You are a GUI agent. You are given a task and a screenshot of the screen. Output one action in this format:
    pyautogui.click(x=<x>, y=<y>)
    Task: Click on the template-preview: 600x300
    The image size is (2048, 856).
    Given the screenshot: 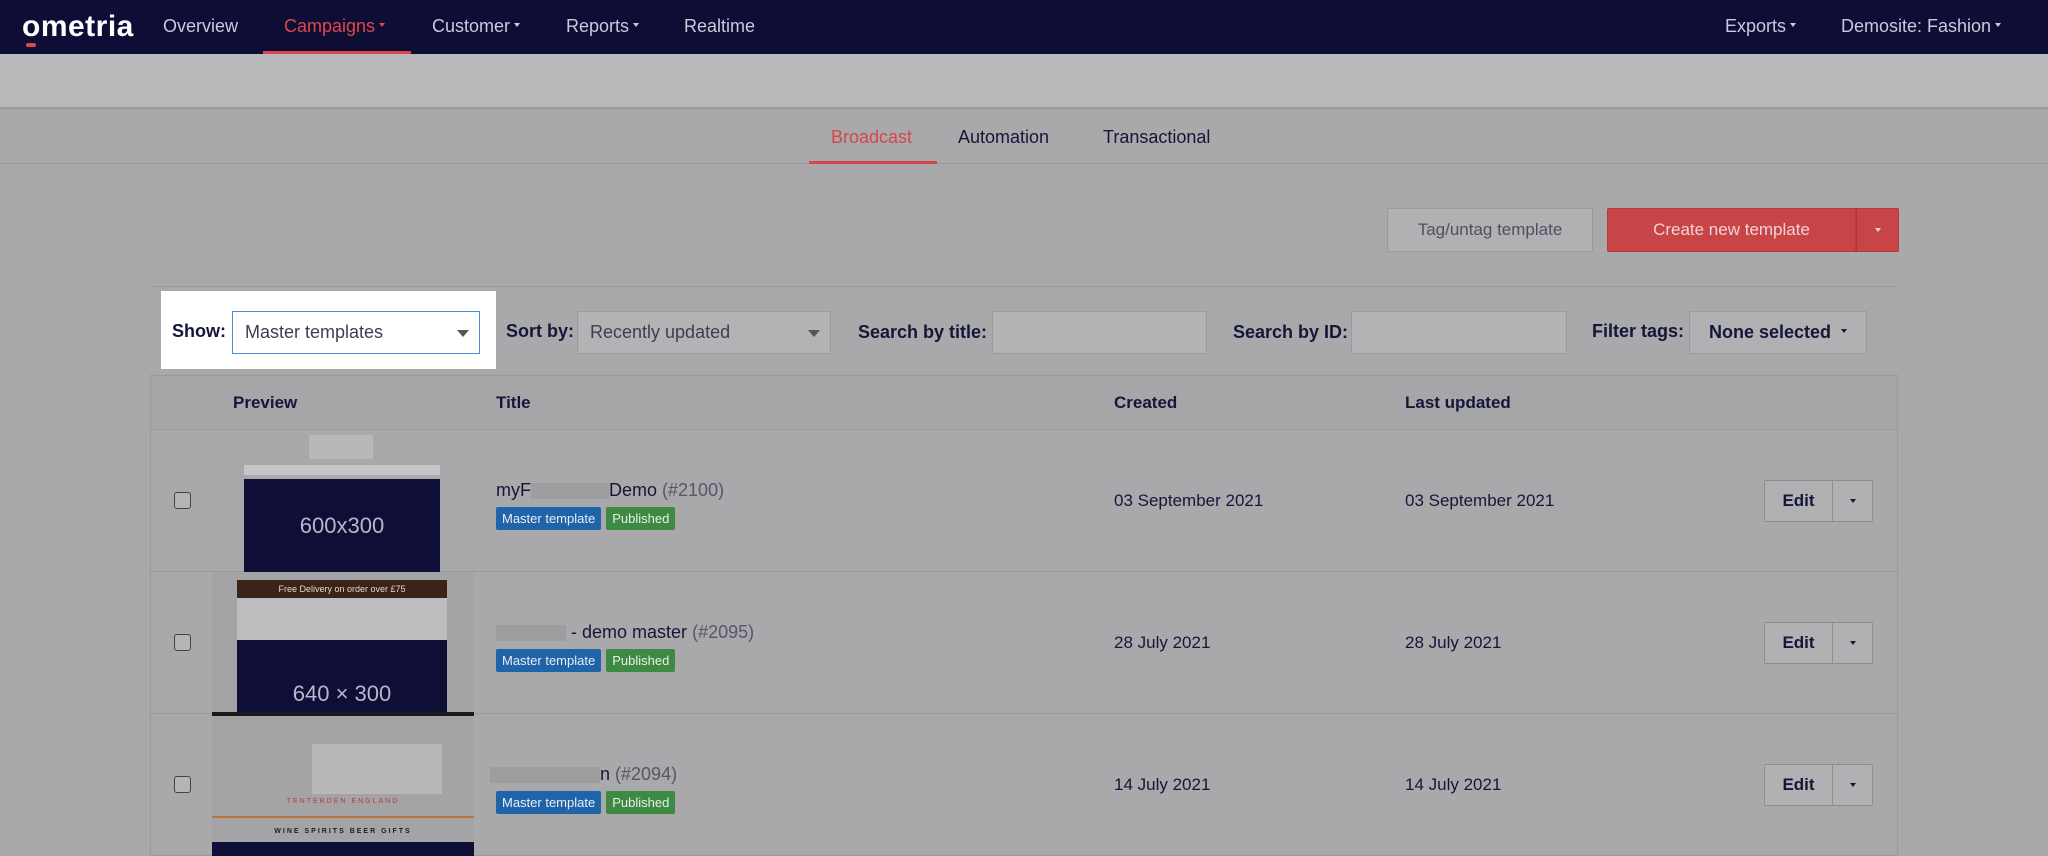 What is the action you would take?
    pyautogui.click(x=342, y=503)
    